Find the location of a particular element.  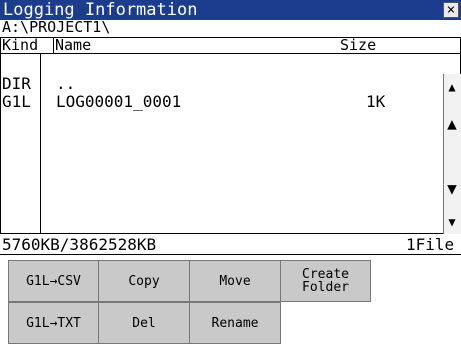

create-folder-button: Create Folder is located at coordinates (325, 281).